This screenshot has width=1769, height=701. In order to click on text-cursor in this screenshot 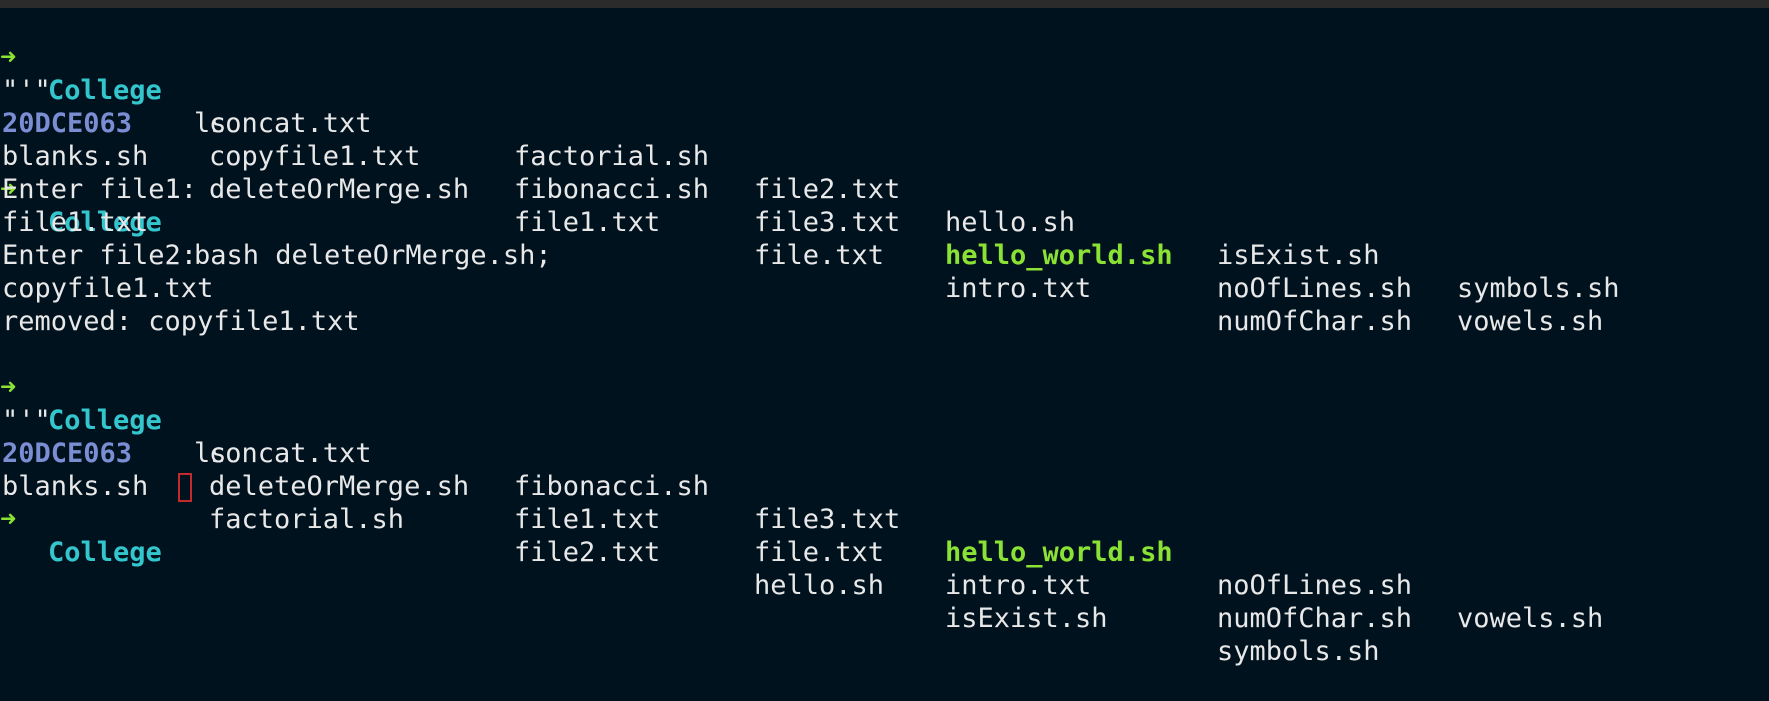, I will do `click(185, 487)`.